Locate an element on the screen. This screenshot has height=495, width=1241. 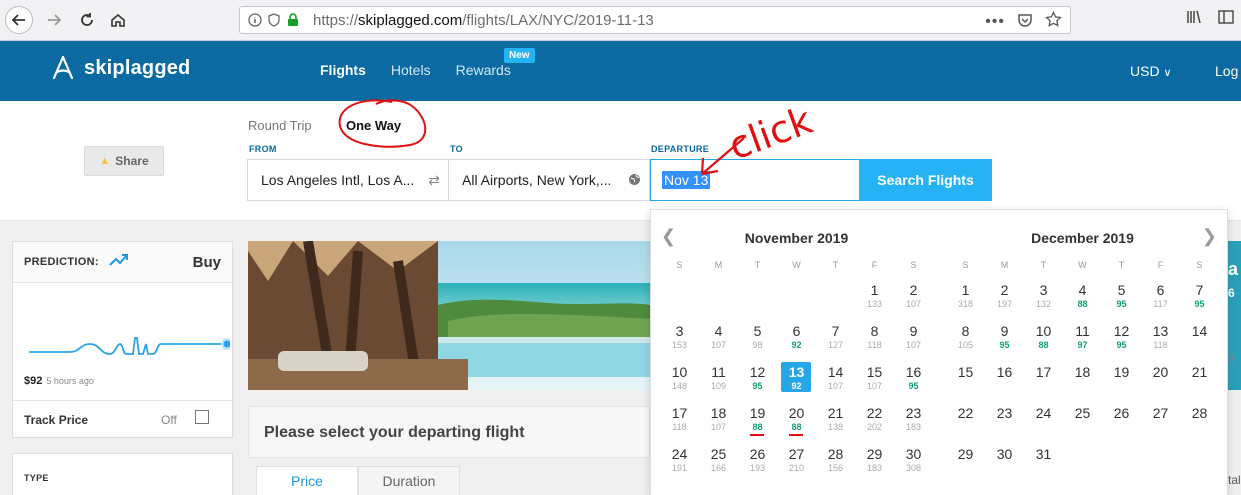
forward-button is located at coordinates (54, 20).